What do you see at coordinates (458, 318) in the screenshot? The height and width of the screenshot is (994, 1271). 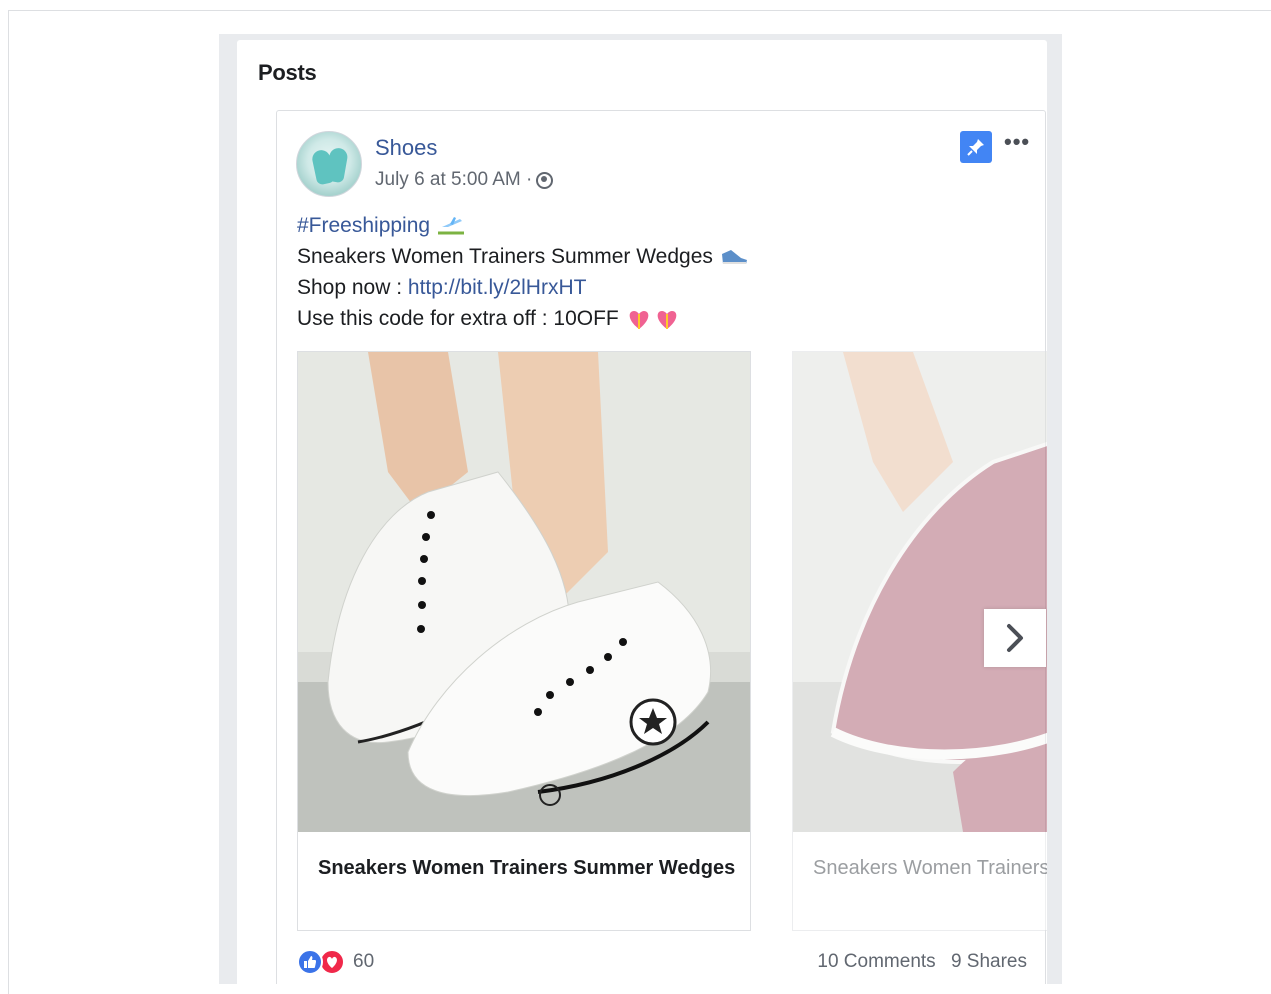 I see `code-line: Use this code for extra off : 10OFF` at bounding box center [458, 318].